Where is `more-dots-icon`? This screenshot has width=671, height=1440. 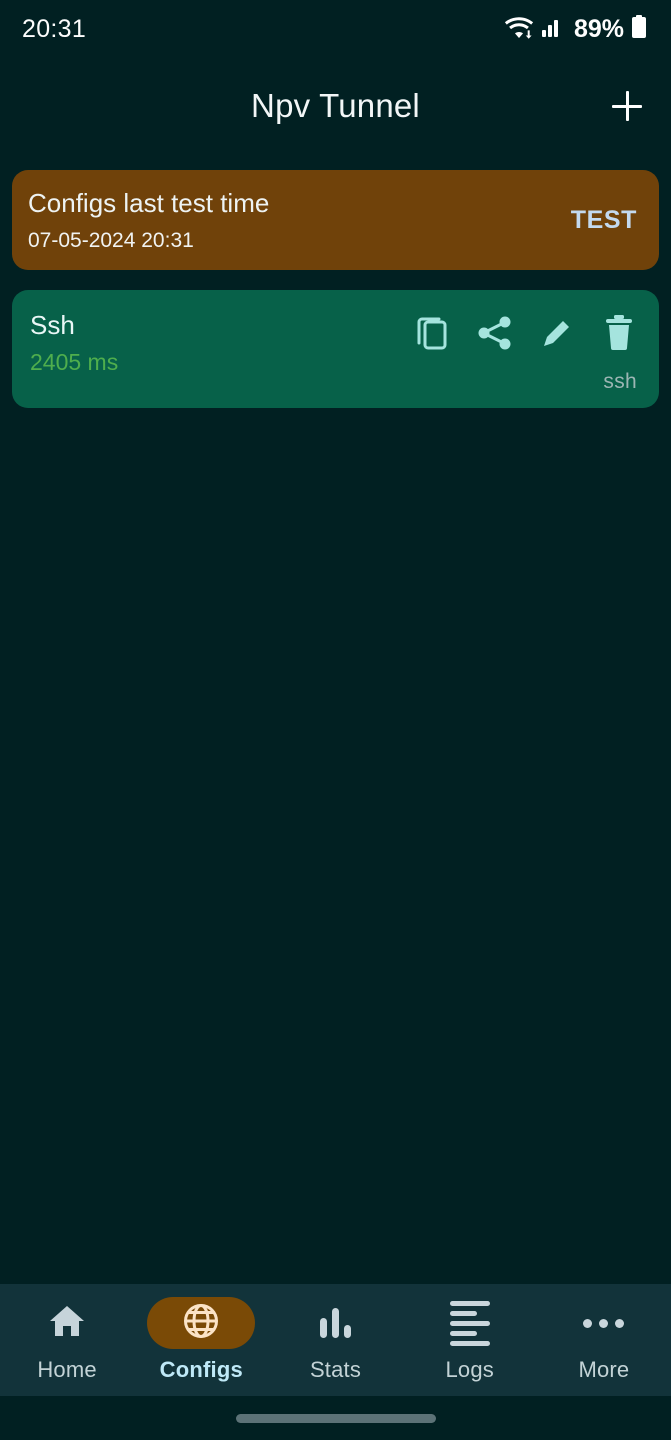
more-dots-icon is located at coordinates (604, 1323).